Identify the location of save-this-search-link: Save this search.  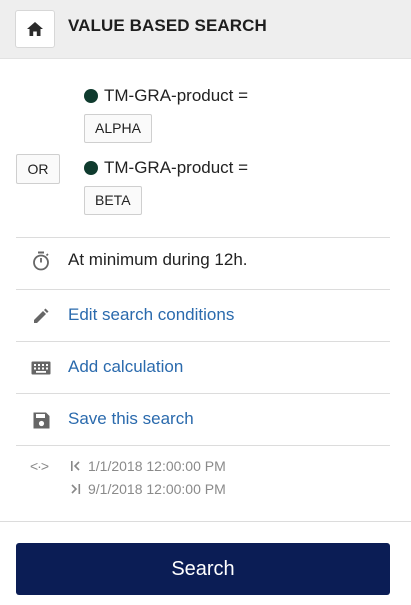
(131, 419).